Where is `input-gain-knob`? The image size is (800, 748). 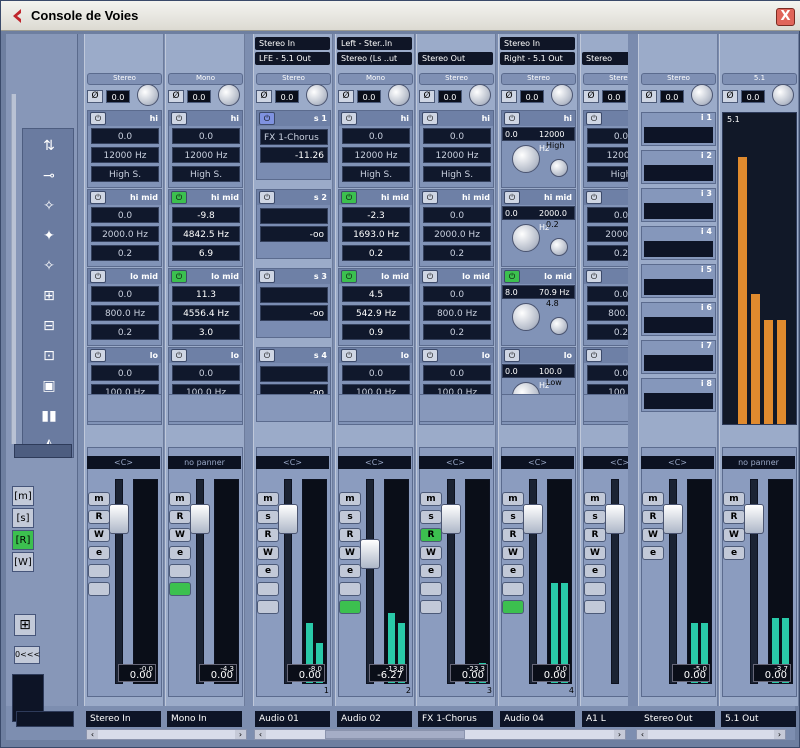
input-gain-knob is located at coordinates (229, 95).